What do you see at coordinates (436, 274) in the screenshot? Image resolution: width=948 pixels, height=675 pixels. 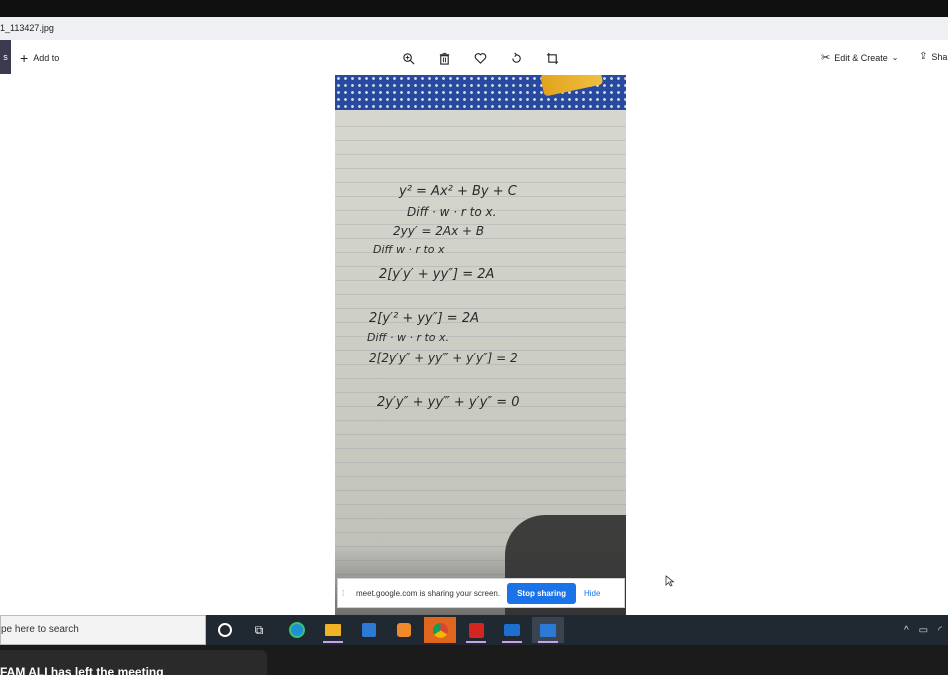 I see `math-line: 2[y′y′ + yy″] = 2A` at bounding box center [436, 274].